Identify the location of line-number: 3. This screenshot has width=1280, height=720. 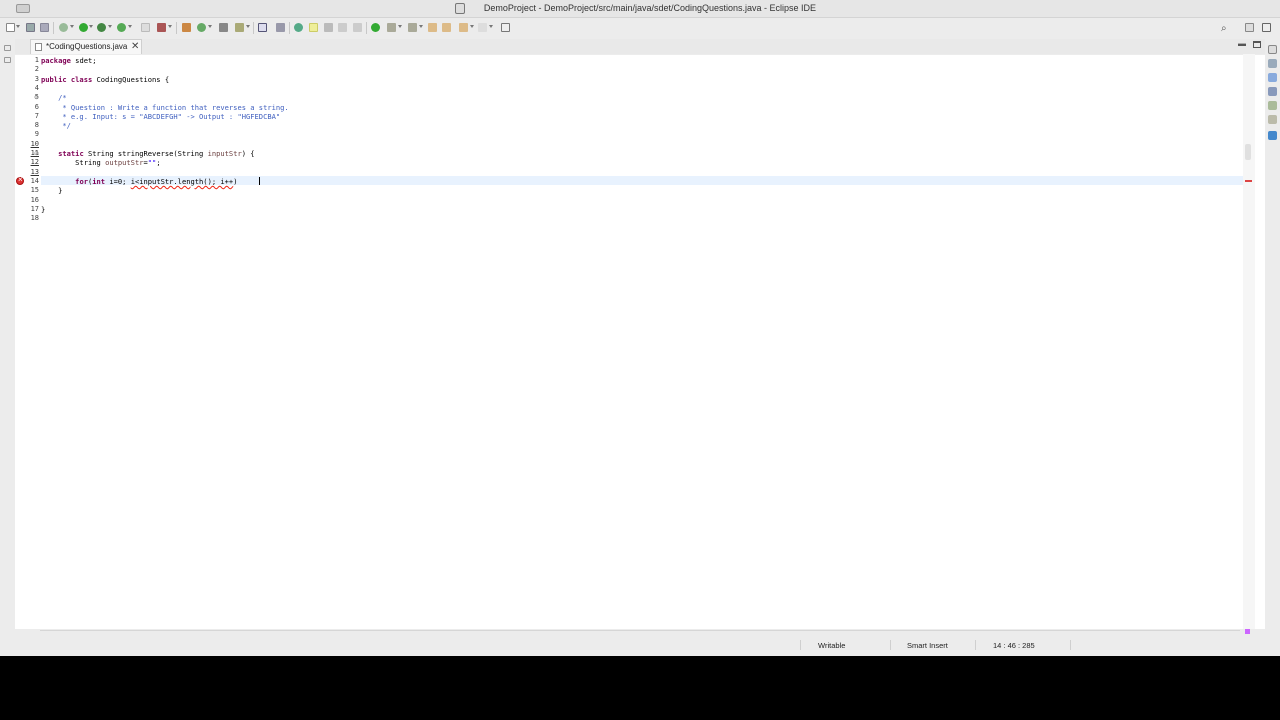
(36, 78).